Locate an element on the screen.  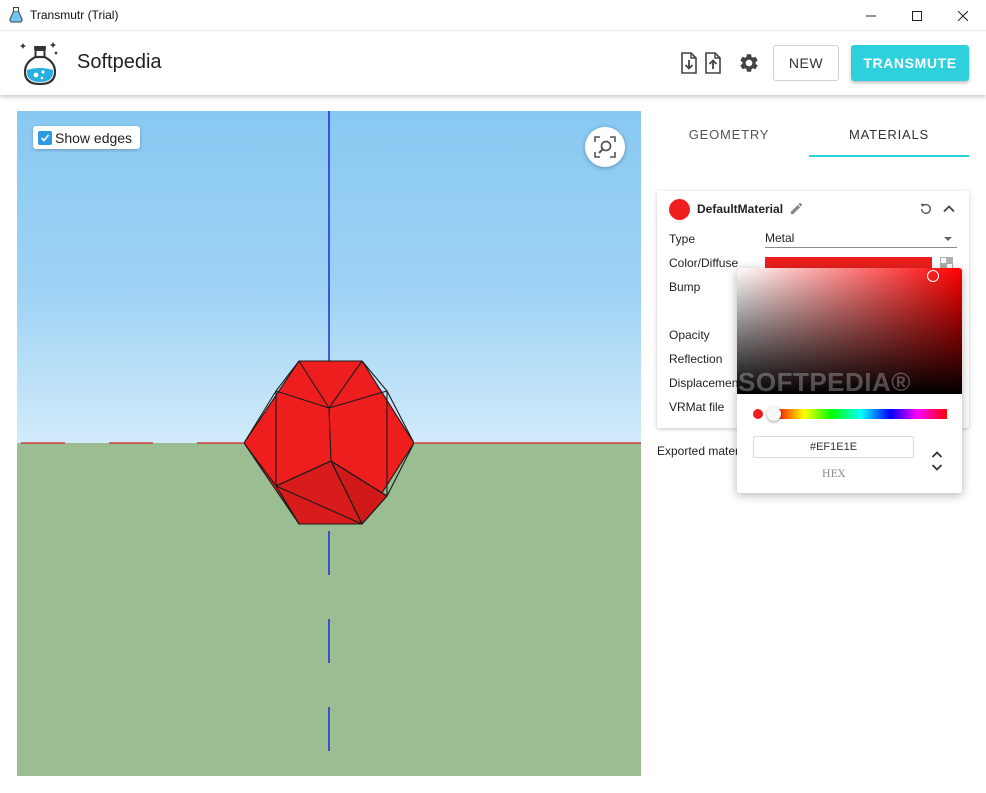
zoom-extents-icon is located at coordinates (605, 147).